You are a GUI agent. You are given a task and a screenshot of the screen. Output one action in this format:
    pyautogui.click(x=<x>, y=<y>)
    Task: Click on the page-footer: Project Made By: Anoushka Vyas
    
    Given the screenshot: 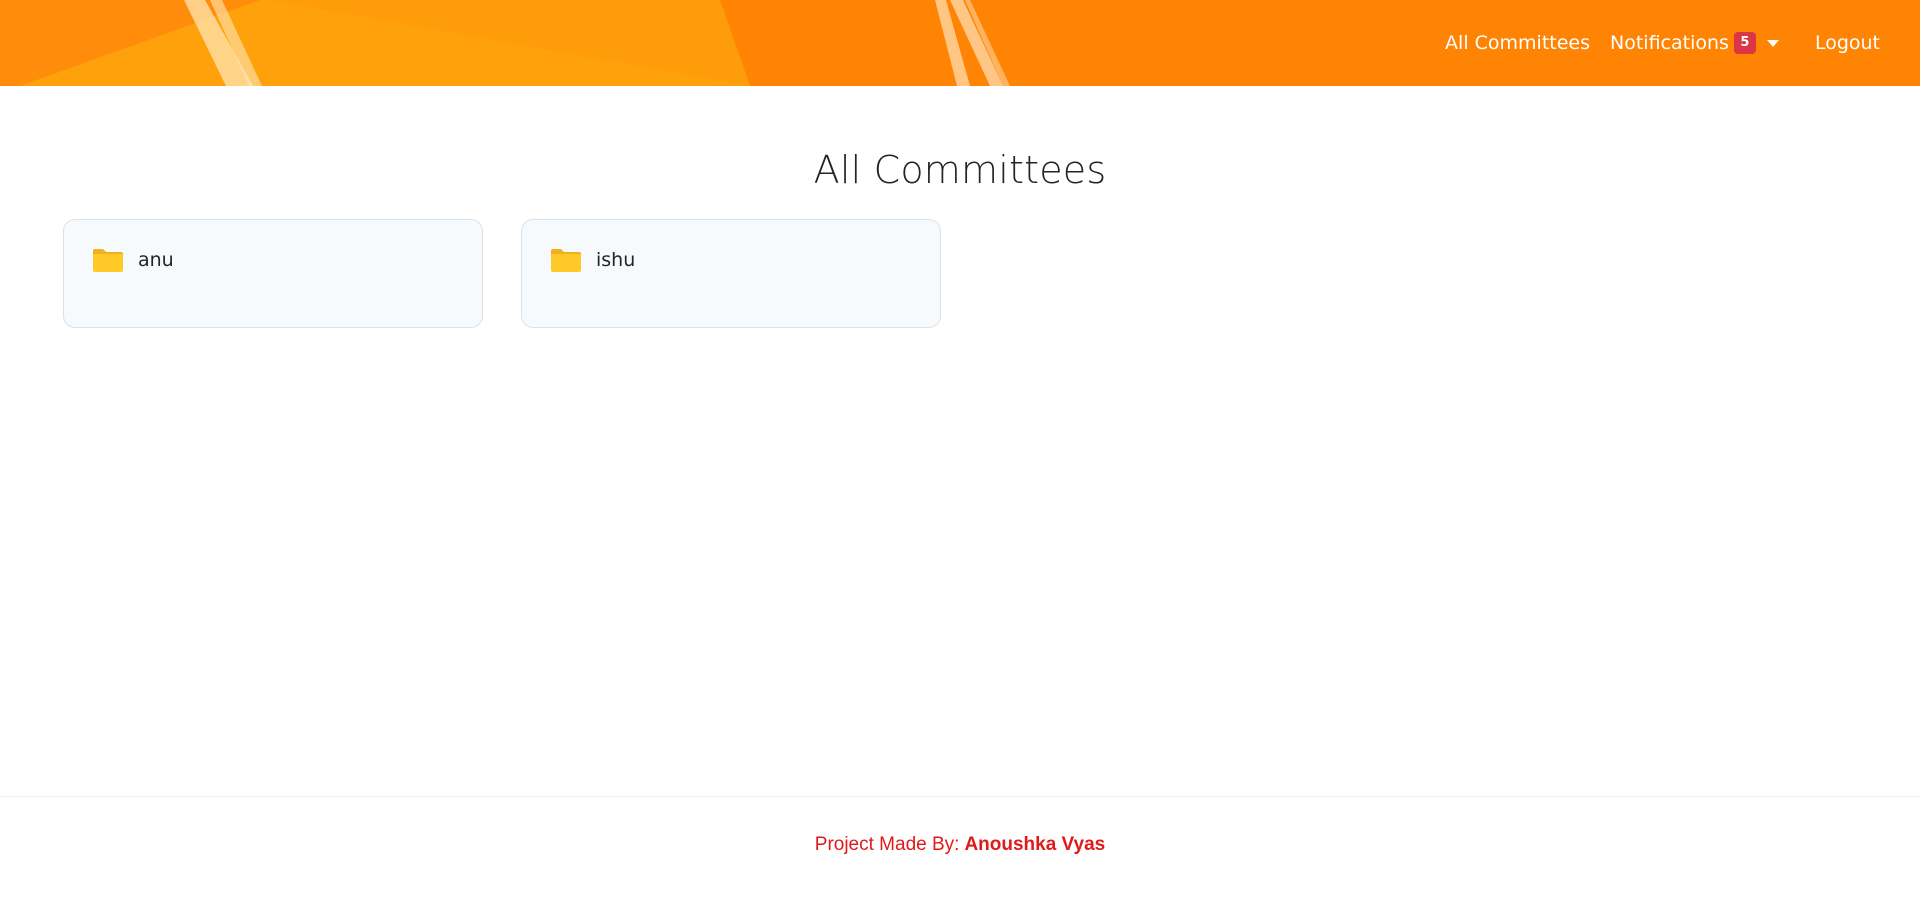 What is the action you would take?
    pyautogui.click(x=960, y=847)
    